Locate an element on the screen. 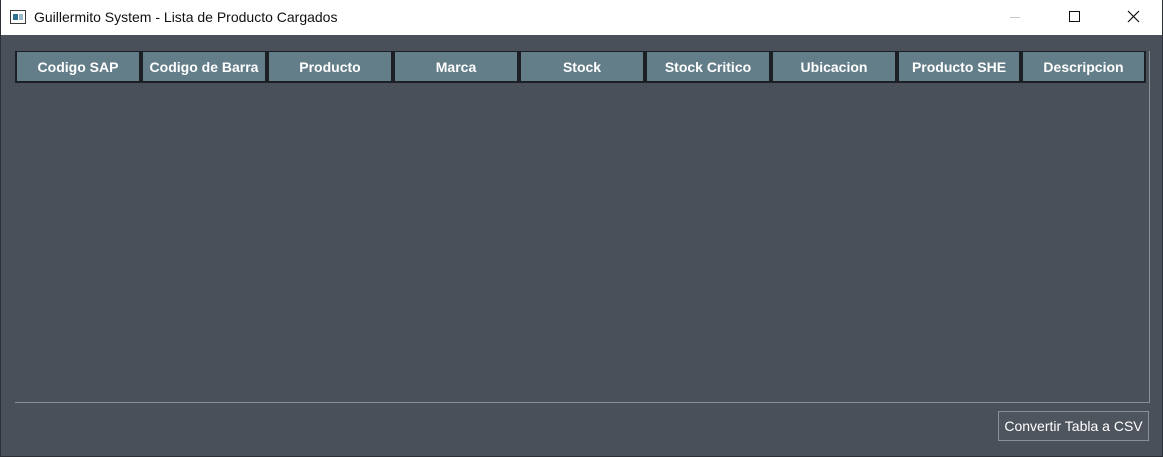 This screenshot has height=457, width=1163. column-header-stock-critico: Stock Critico is located at coordinates (708, 67).